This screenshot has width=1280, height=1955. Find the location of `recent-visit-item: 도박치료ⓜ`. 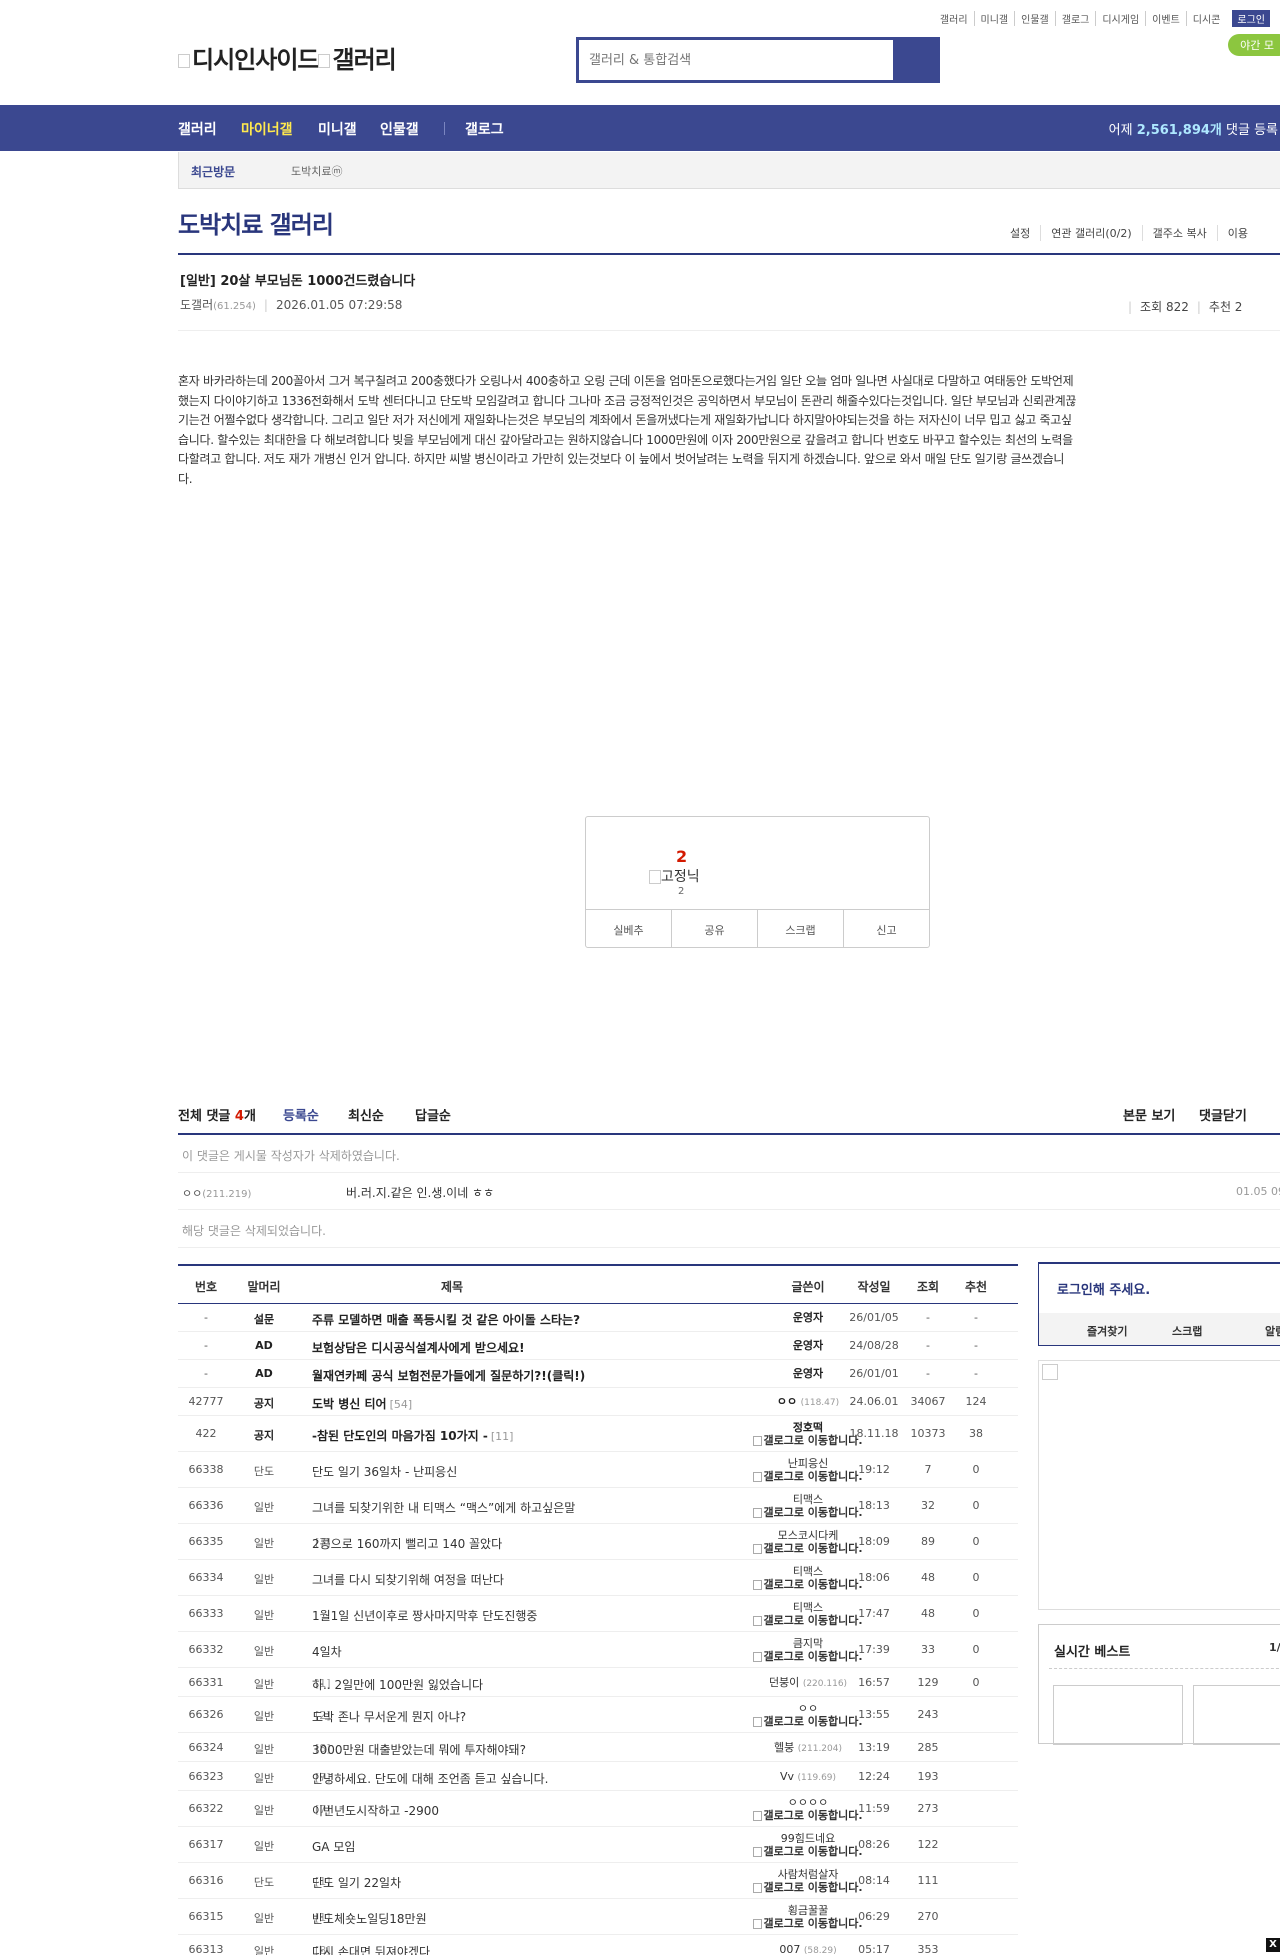

recent-visit-item: 도박치료ⓜ is located at coordinates (316, 171).